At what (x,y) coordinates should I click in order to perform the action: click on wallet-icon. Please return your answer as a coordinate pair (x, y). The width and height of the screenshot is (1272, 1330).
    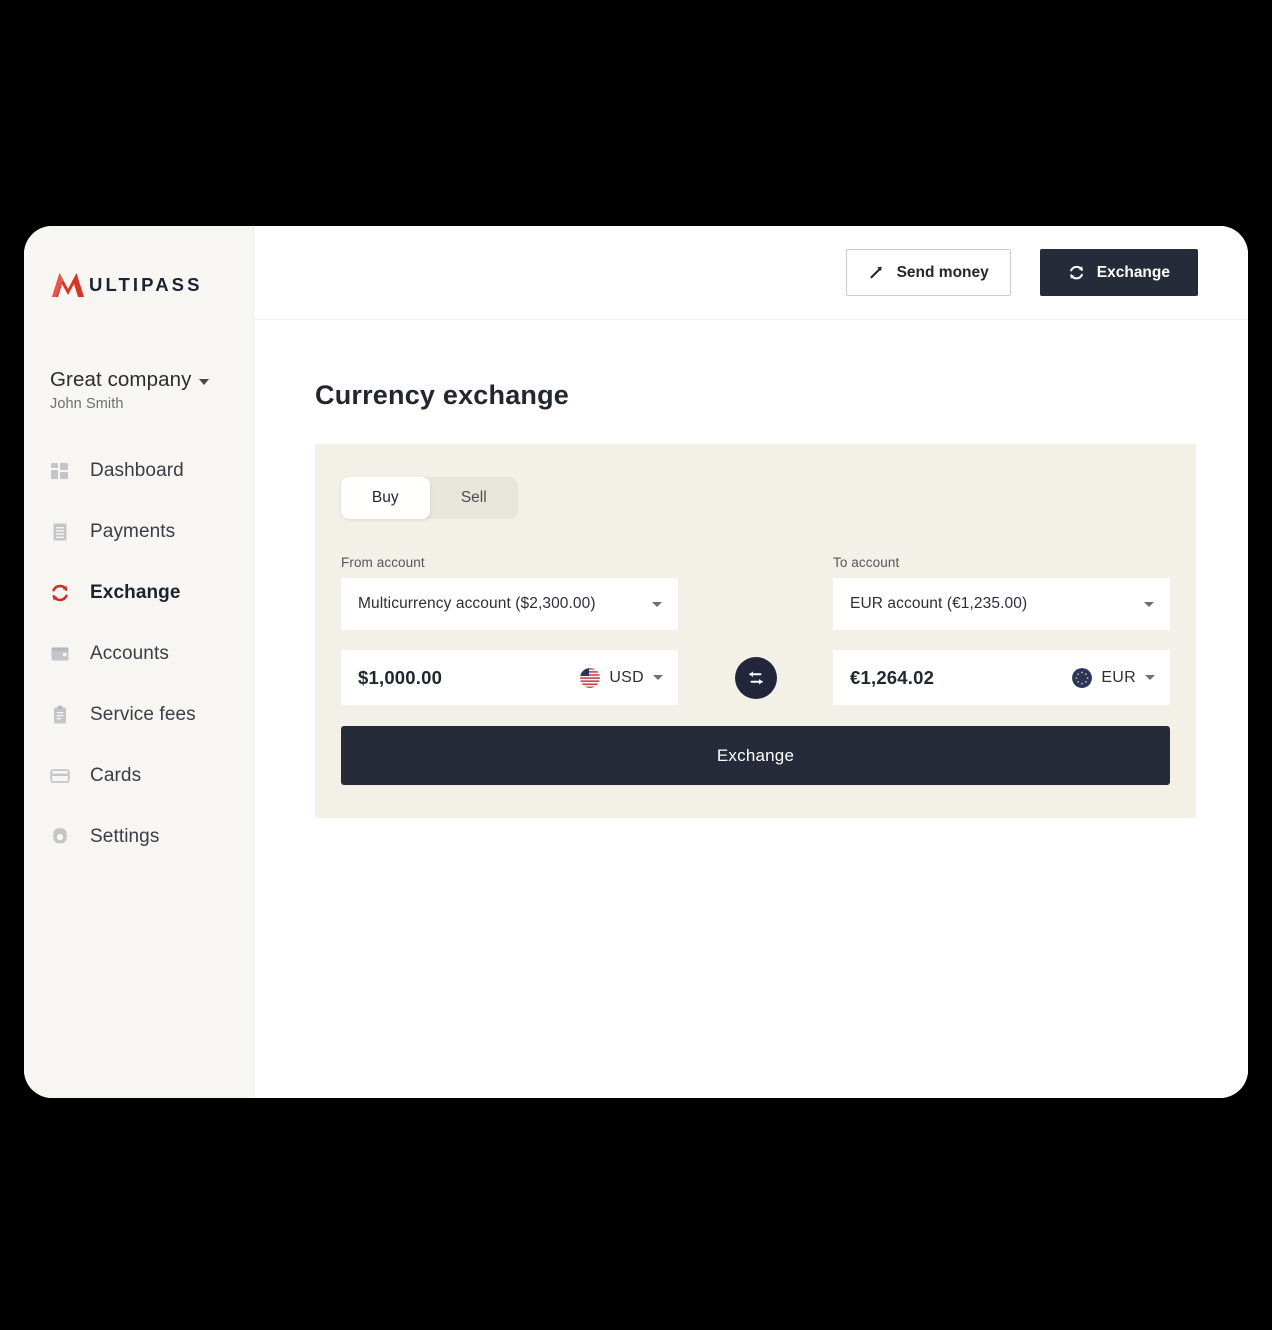
    Looking at the image, I should click on (60, 653).